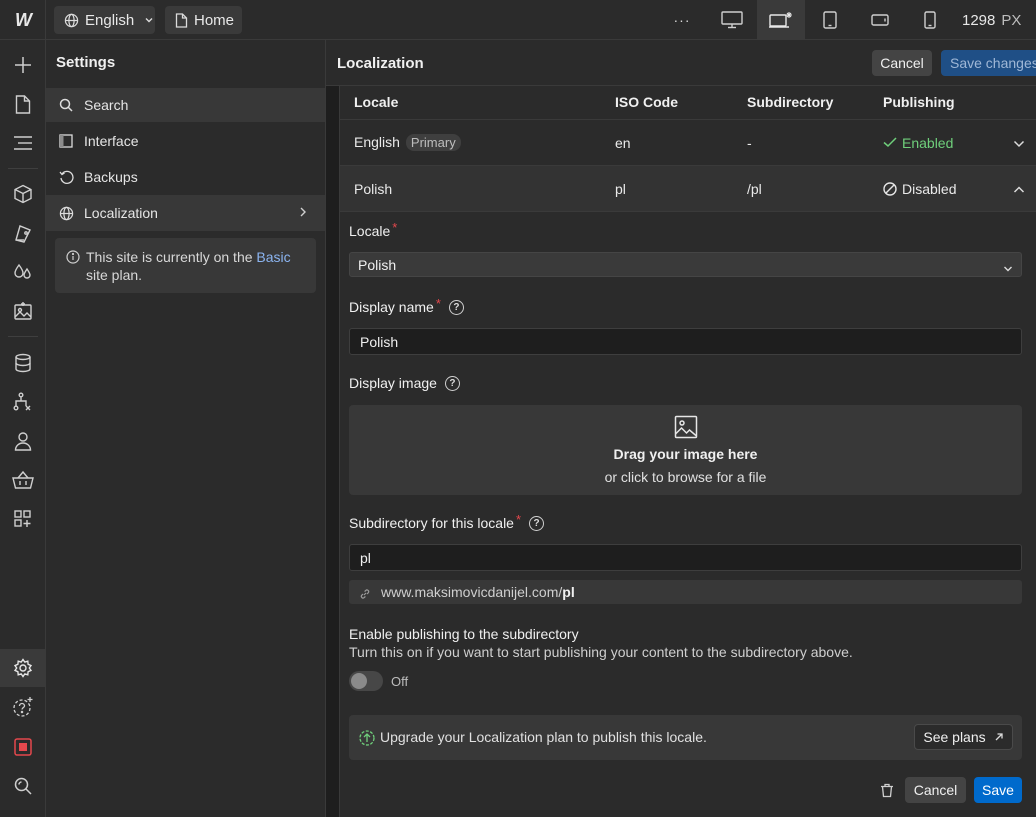 The height and width of the screenshot is (817, 1036). I want to click on ecommerce-icon, so click(23, 480).